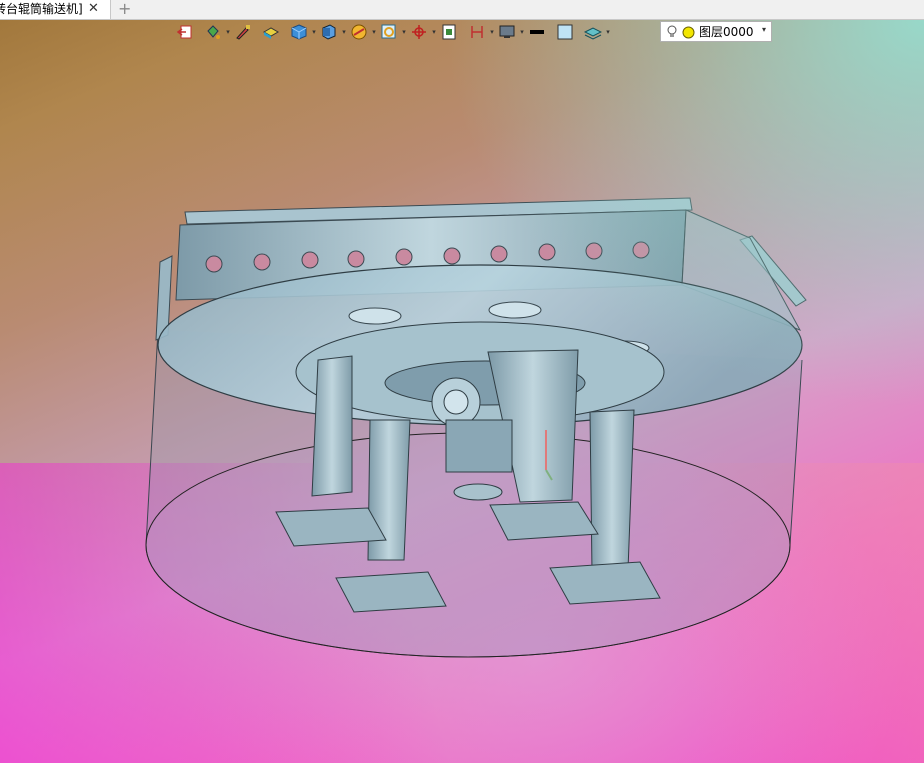 The width and height of the screenshot is (924, 763). I want to click on new-tab-button: +, so click(124, 9).